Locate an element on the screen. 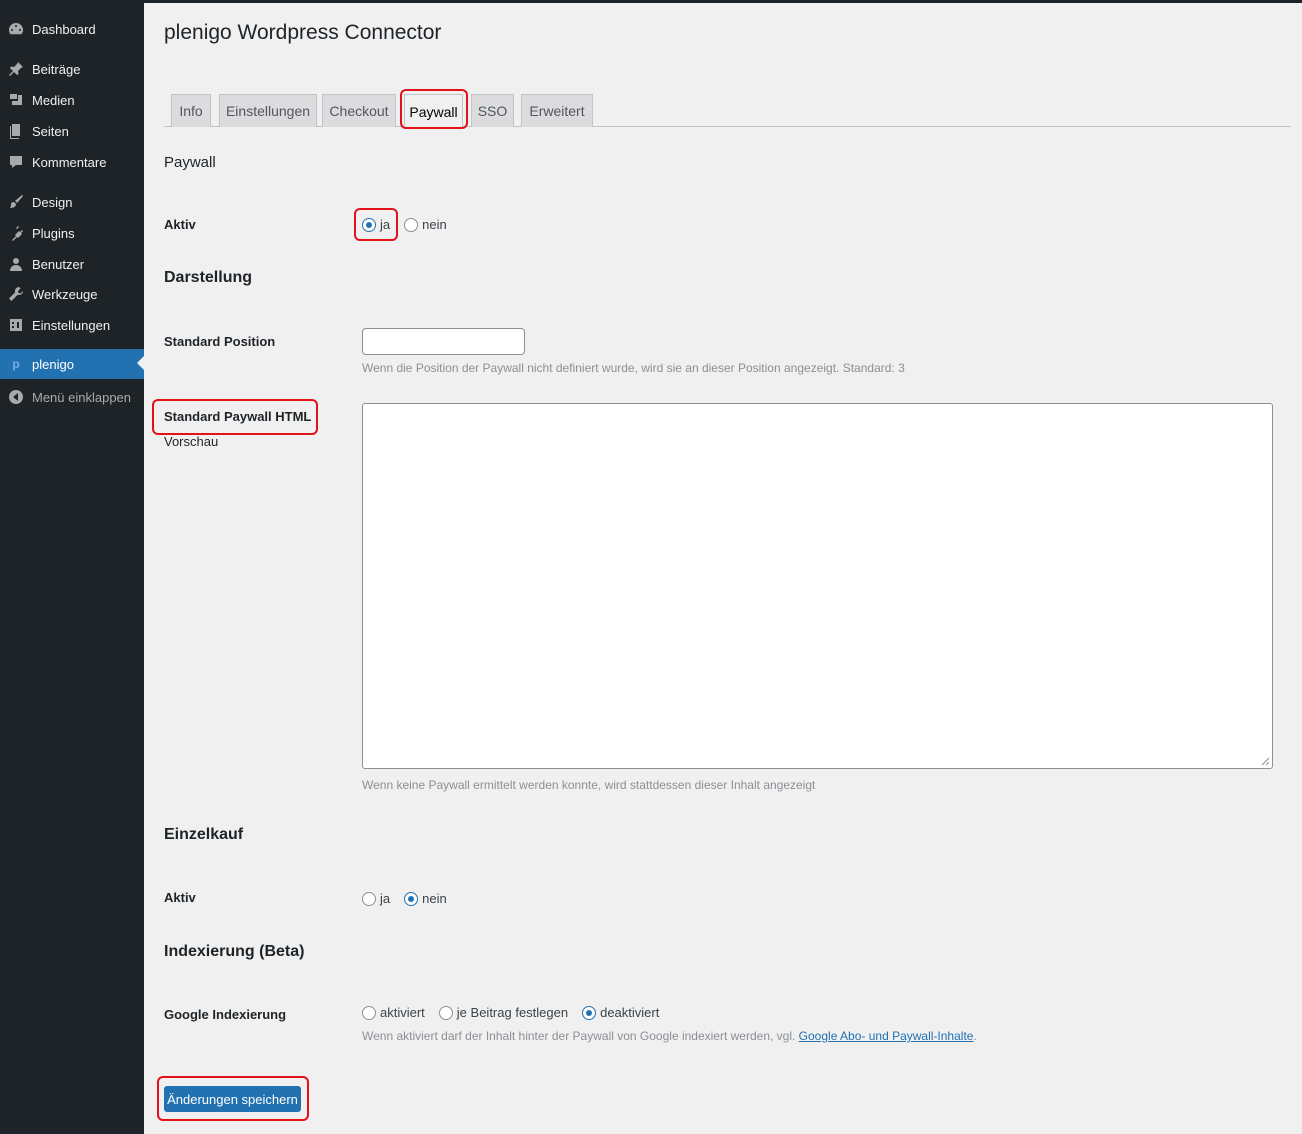 Image resolution: width=1302 pixels, height=1134 pixels. sidebar-collapse-button: Menü einklappen is located at coordinates (72, 397).